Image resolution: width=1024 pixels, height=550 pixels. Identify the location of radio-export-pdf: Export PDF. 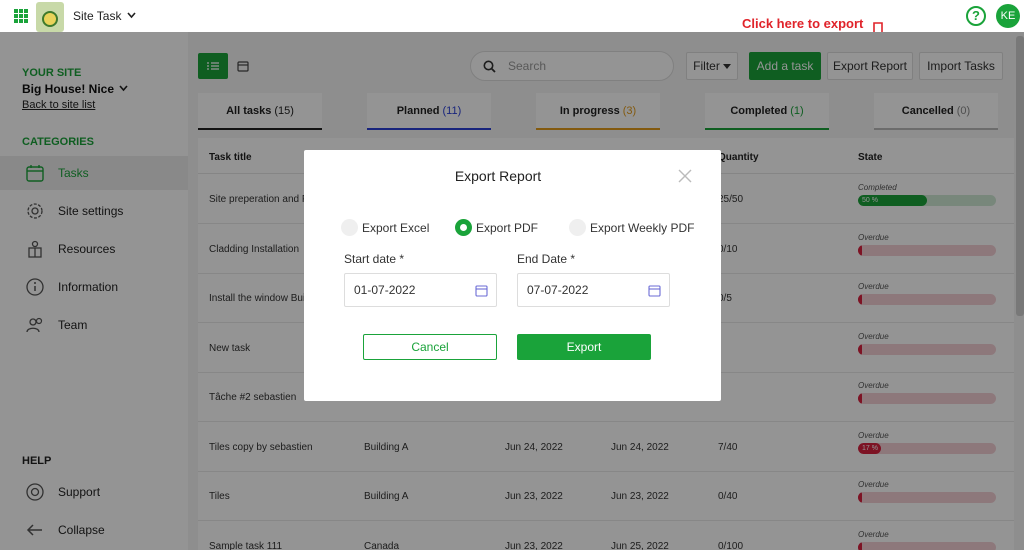
(496, 227).